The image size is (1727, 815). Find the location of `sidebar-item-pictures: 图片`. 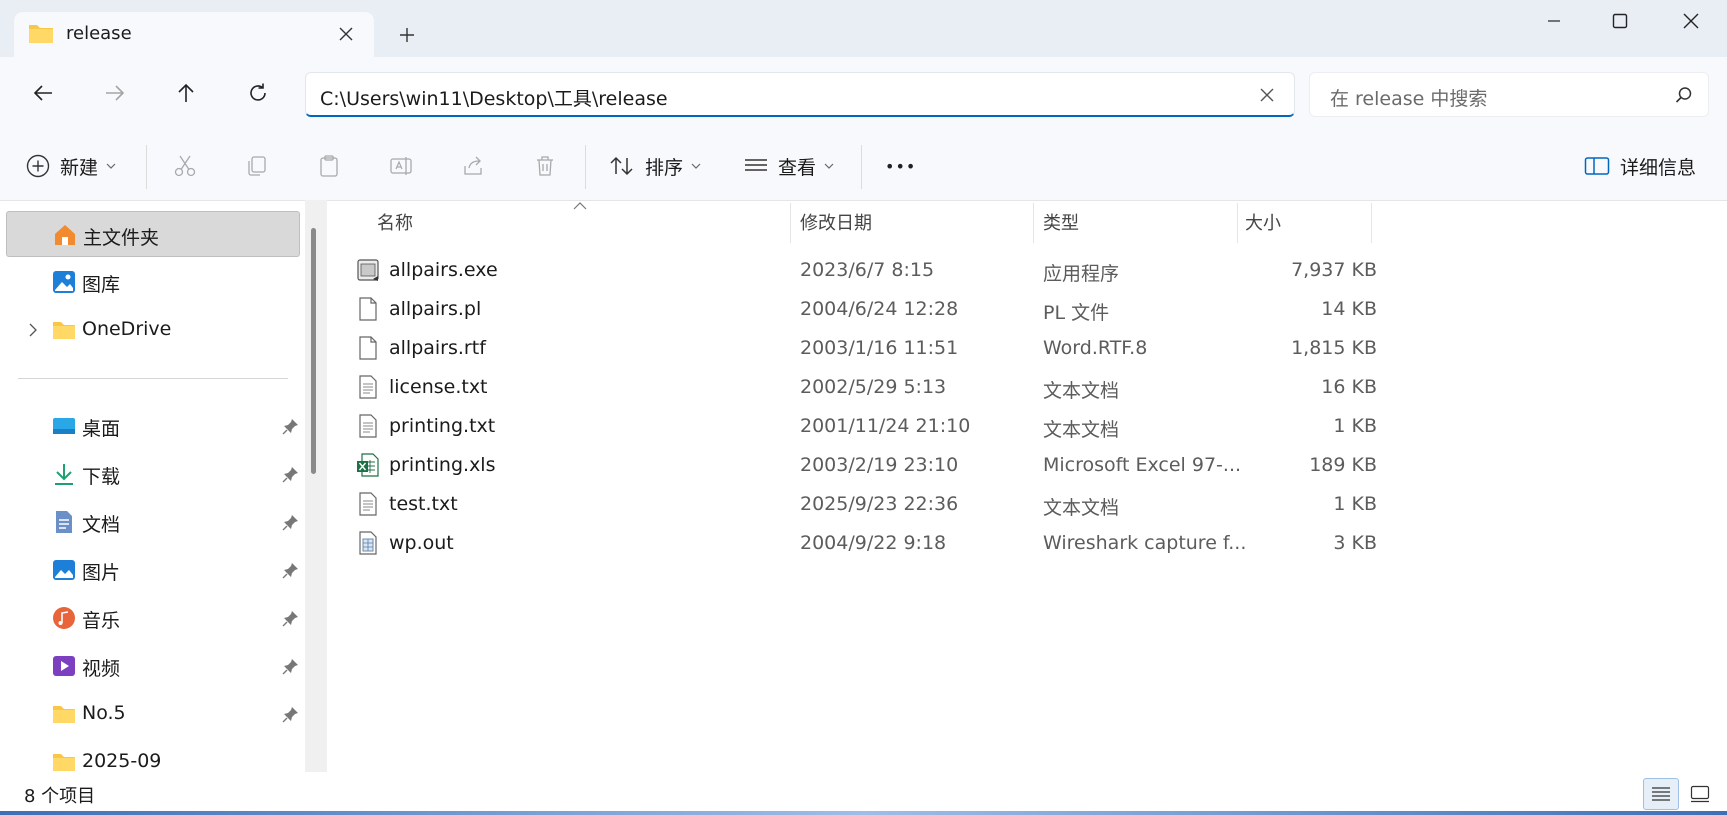

sidebar-item-pictures: 图片 is located at coordinates (153, 570).